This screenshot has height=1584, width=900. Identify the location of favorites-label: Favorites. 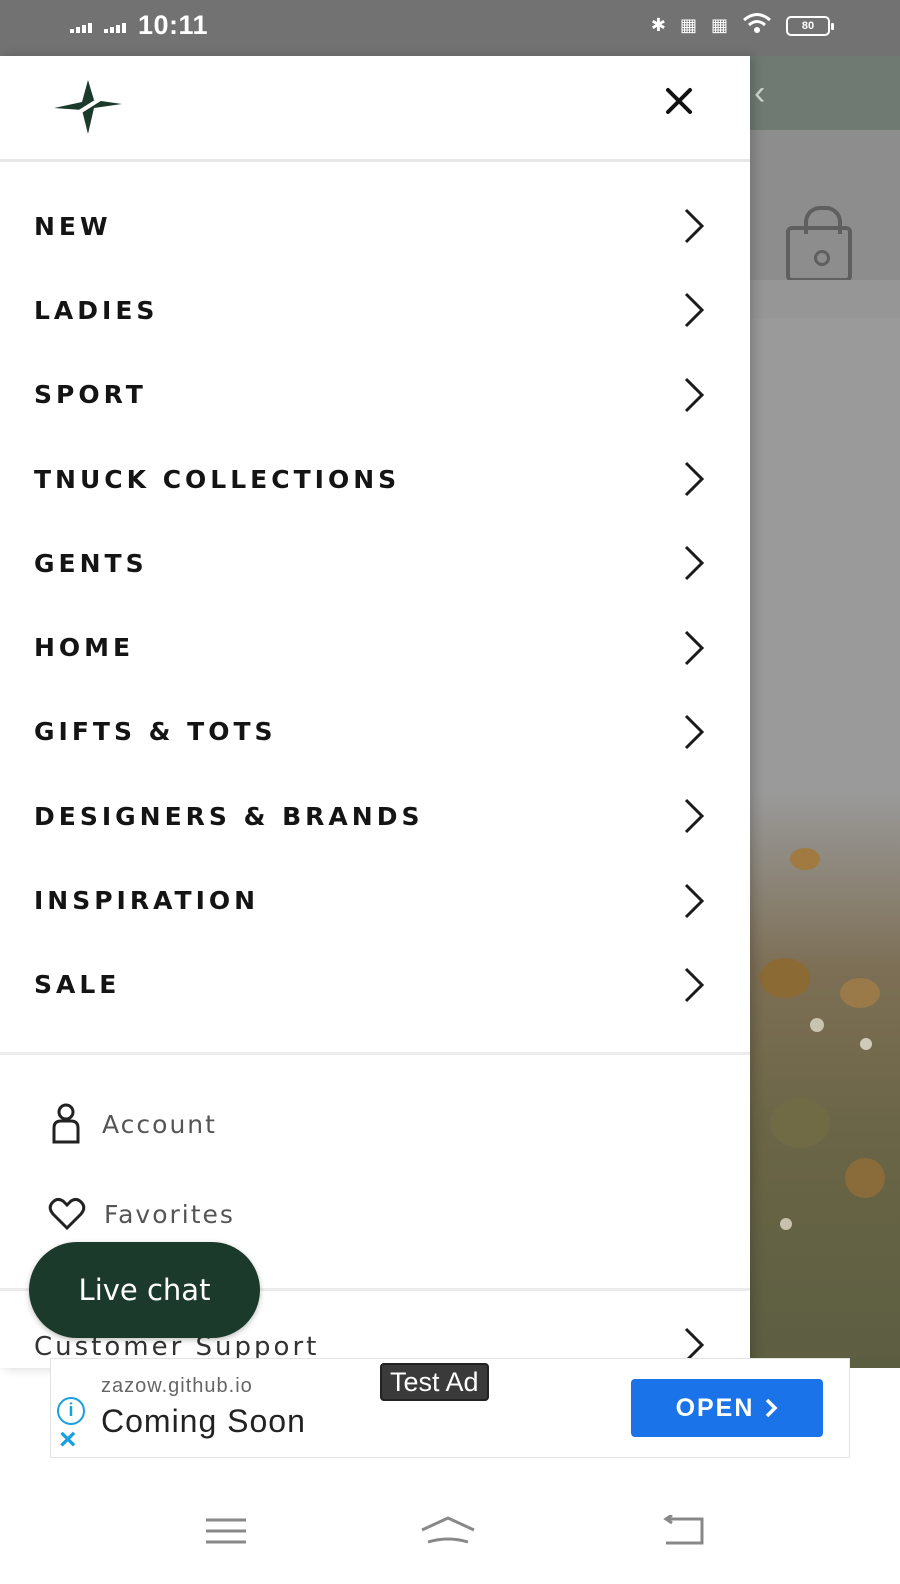
(169, 1214).